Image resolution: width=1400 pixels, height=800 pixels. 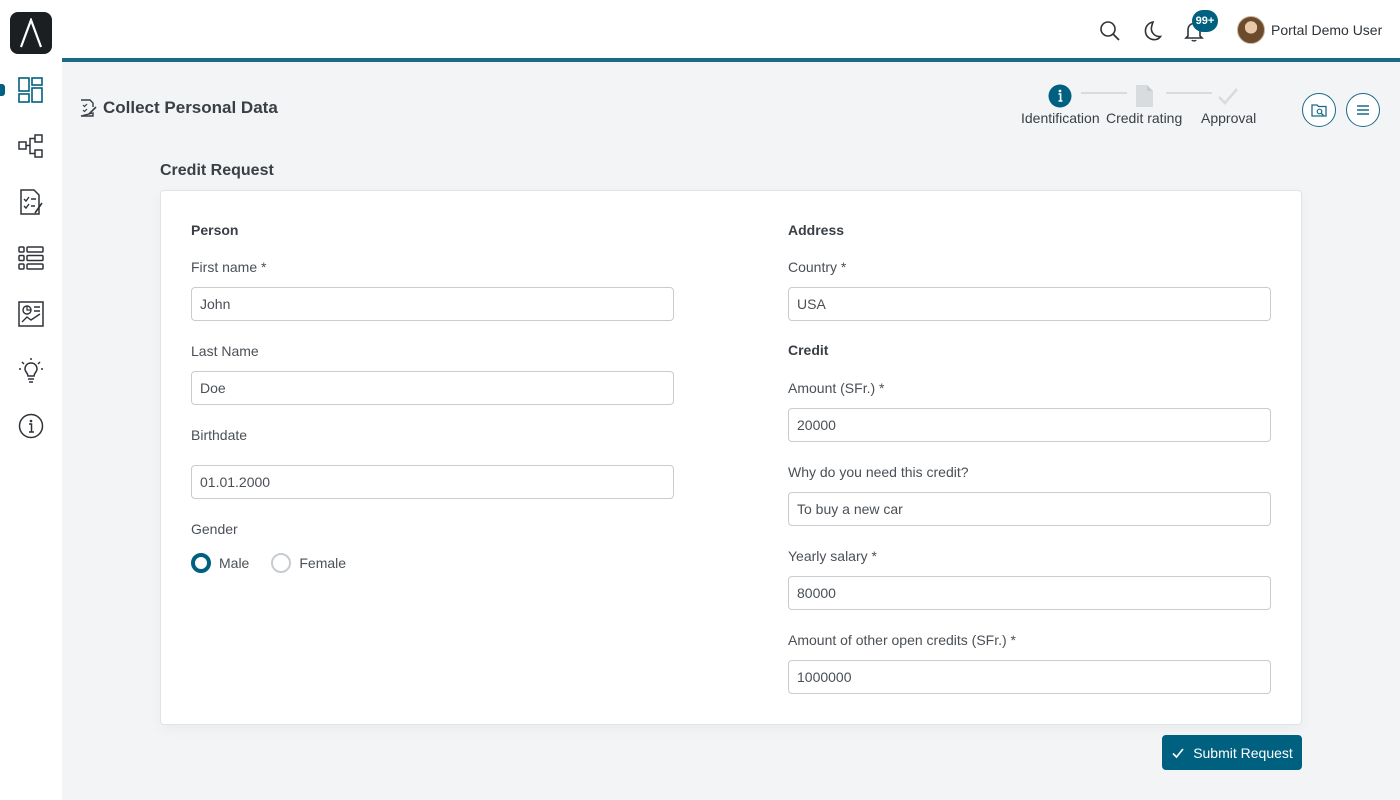 I want to click on address-section-label: Address, so click(x=816, y=230).